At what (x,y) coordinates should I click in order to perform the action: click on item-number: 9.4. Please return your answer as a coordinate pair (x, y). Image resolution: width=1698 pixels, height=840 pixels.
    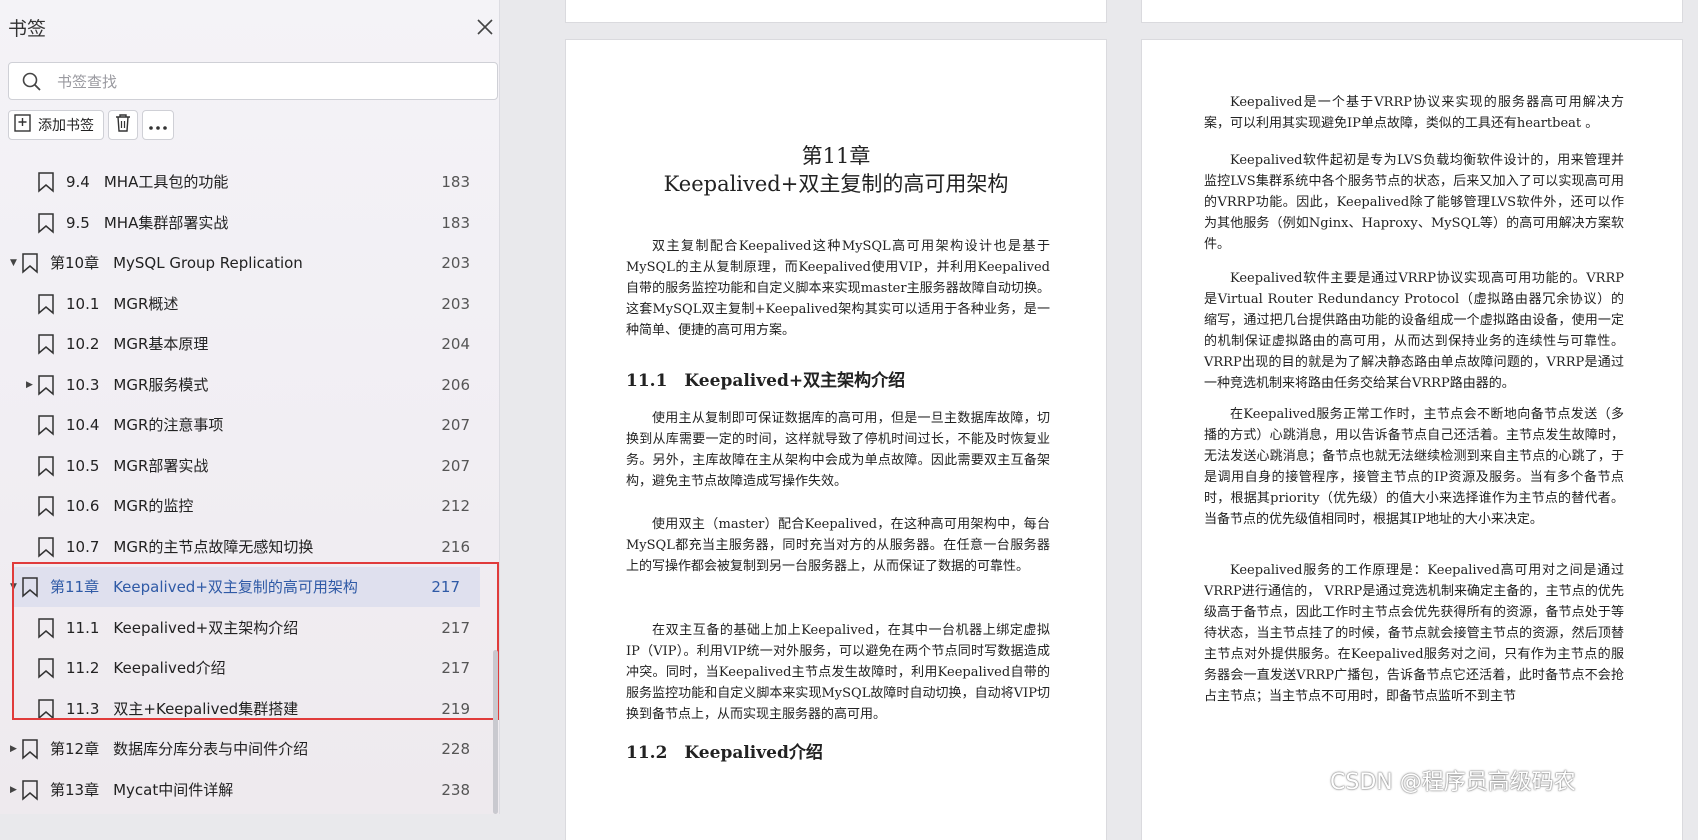
    Looking at the image, I should click on (78, 182).